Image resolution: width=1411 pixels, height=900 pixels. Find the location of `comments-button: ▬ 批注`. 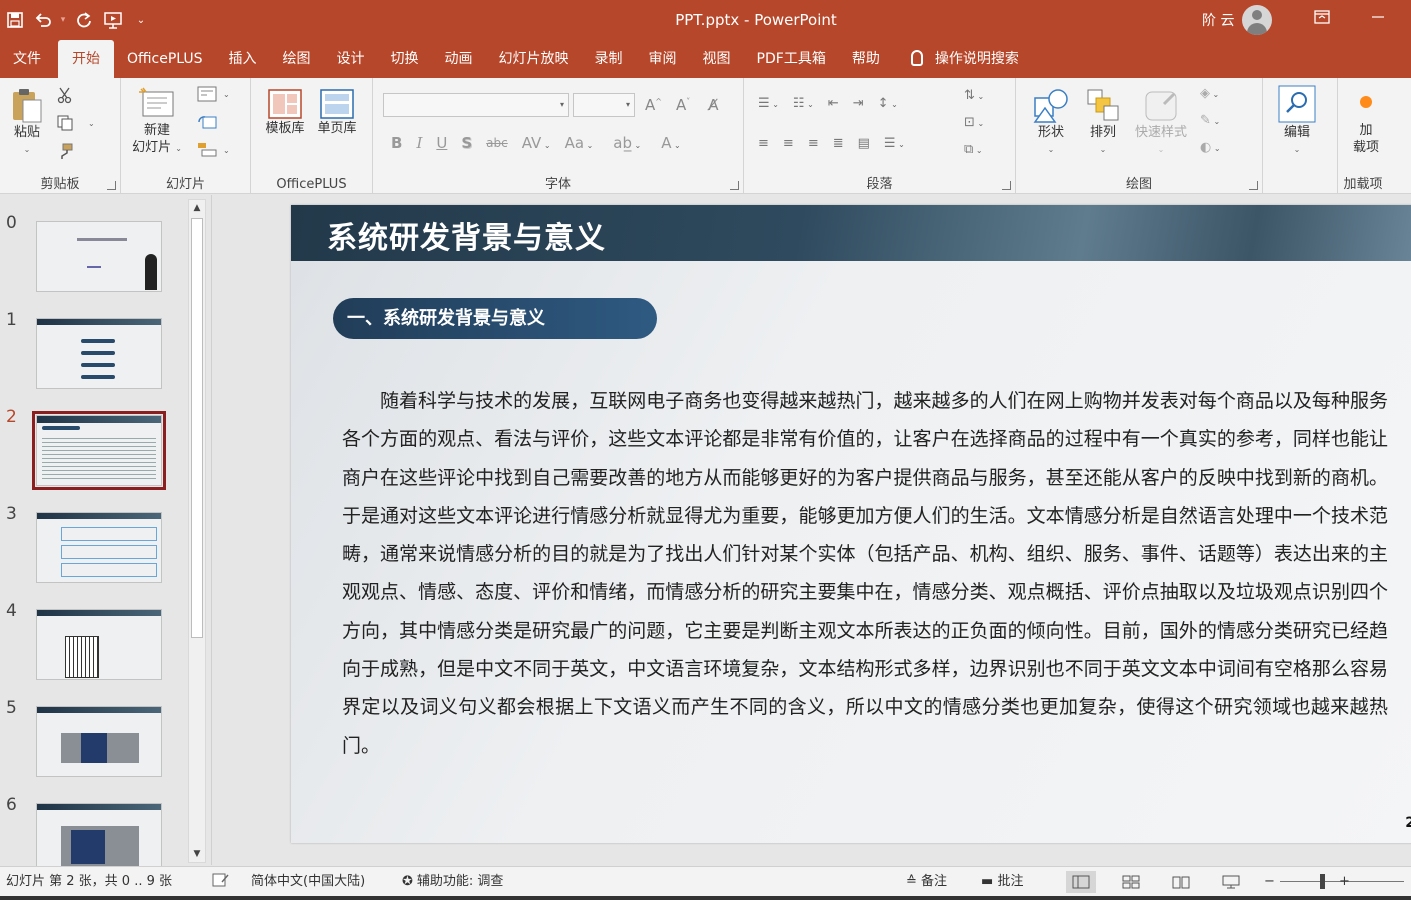

comments-button: ▬ 批注 is located at coordinates (1002, 882).